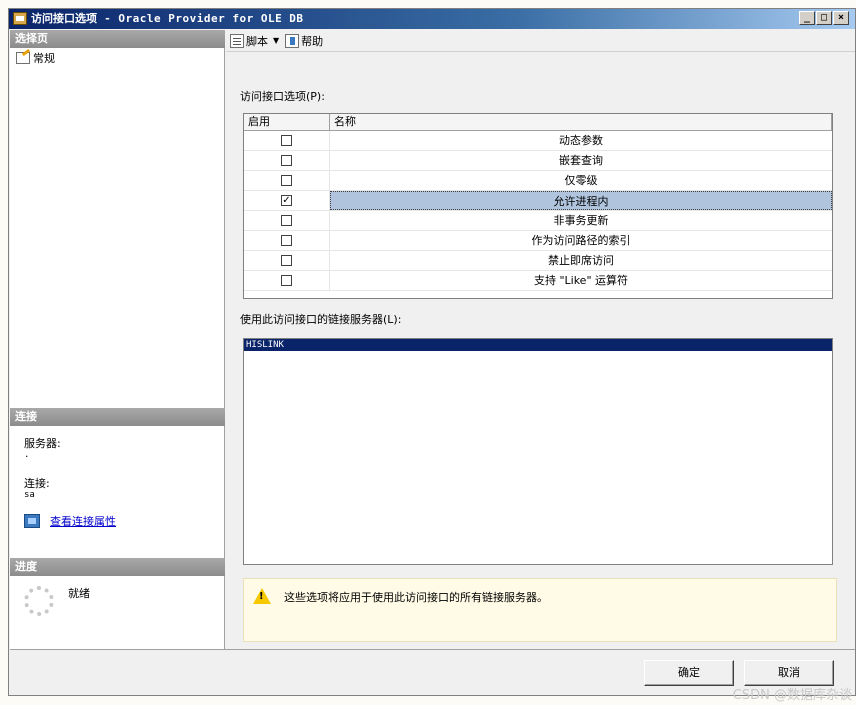 Image resolution: width=856 pixels, height=705 pixels. I want to click on table-row: 支持 "Like" 运算符, so click(538, 281).